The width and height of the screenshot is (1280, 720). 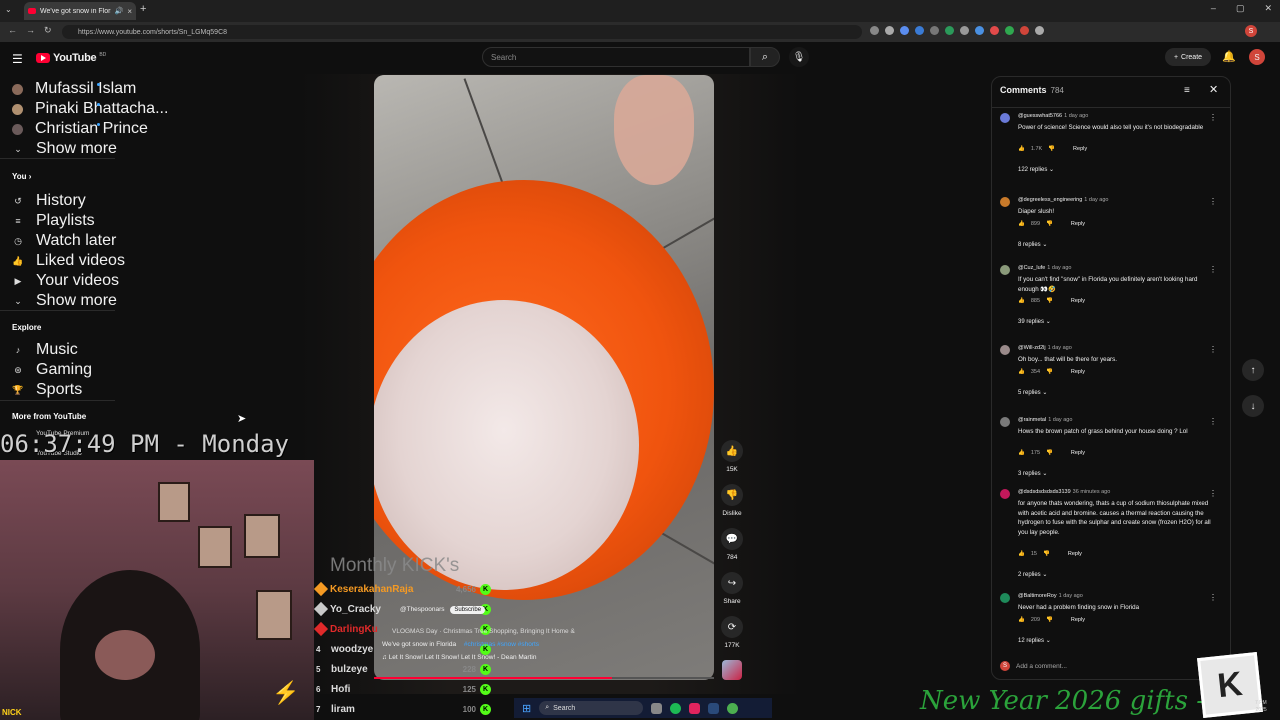 I want to click on comments-button: 💬 784, so click(x=732, y=544).